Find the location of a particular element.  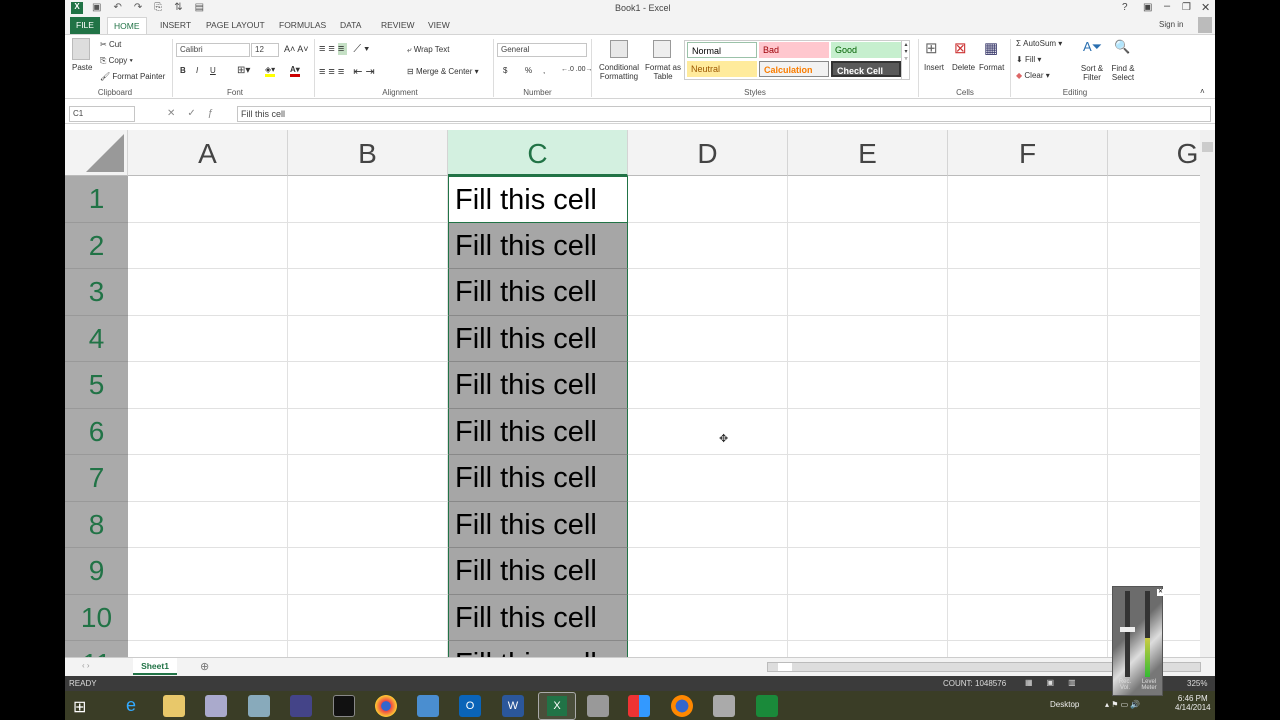

cell-b3 is located at coordinates (368, 292).